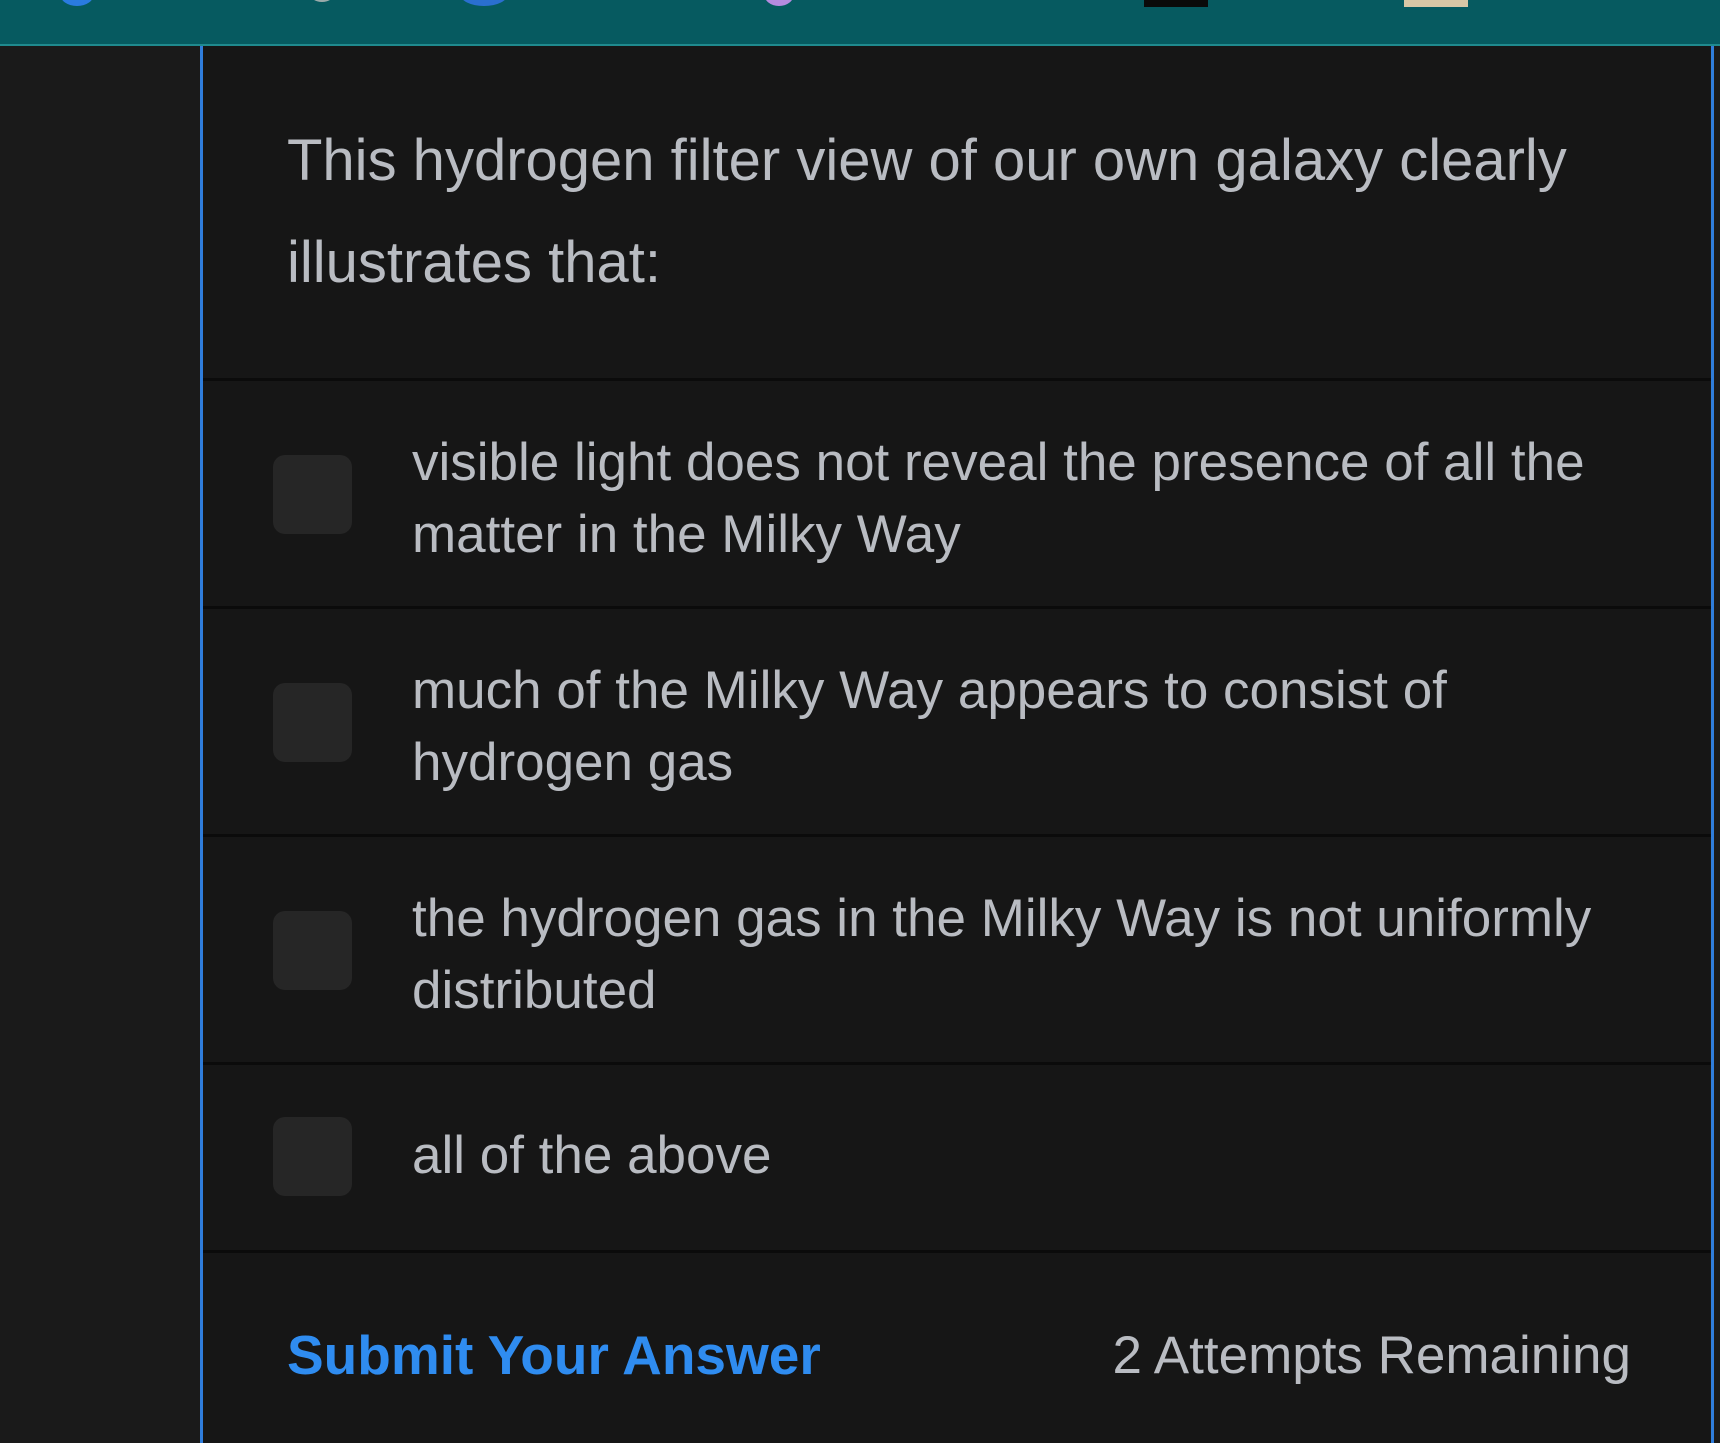 This screenshot has width=1720, height=1443. I want to click on option-label: all of the above, so click(592, 1155).